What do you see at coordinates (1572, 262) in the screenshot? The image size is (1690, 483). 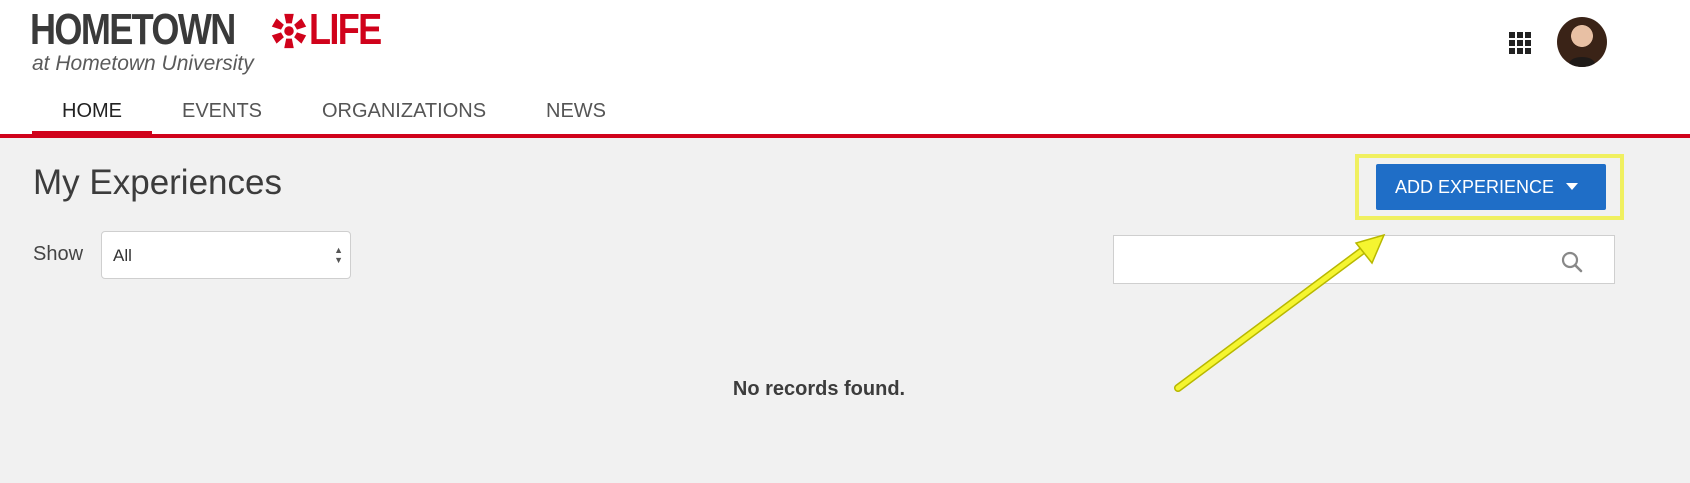 I see `search-icon` at bounding box center [1572, 262].